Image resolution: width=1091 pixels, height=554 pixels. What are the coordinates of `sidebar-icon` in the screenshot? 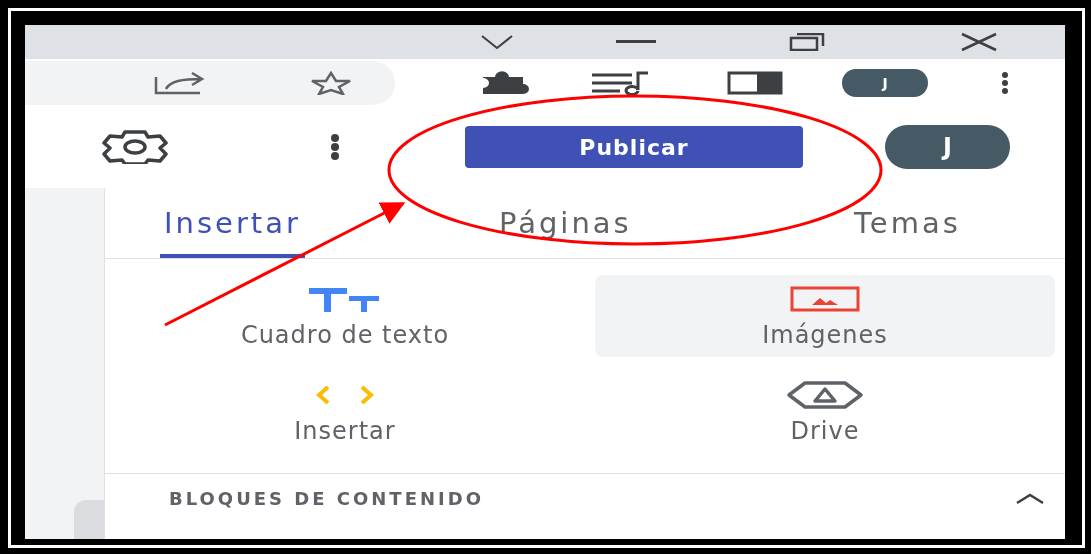 It's located at (755, 83).